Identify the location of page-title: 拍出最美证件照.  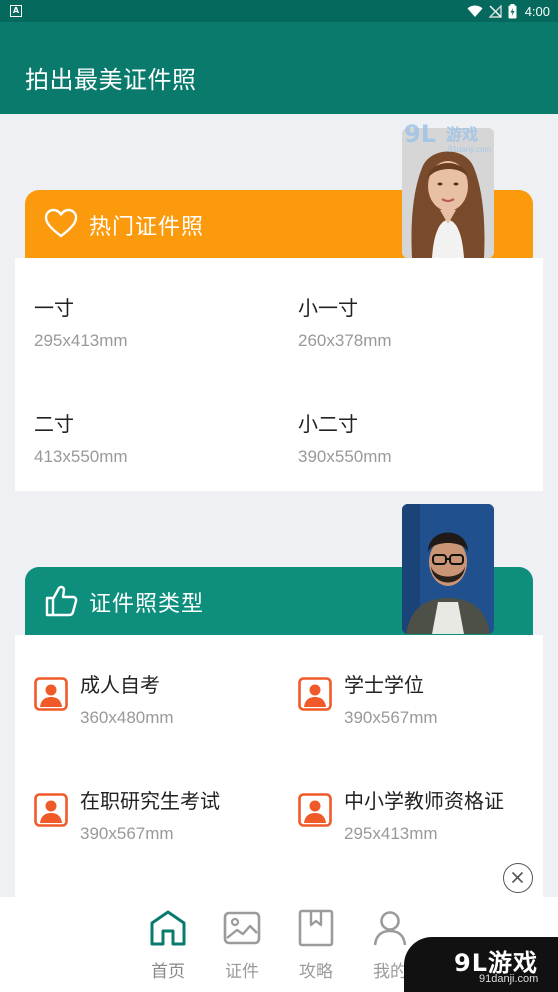
(111, 80).